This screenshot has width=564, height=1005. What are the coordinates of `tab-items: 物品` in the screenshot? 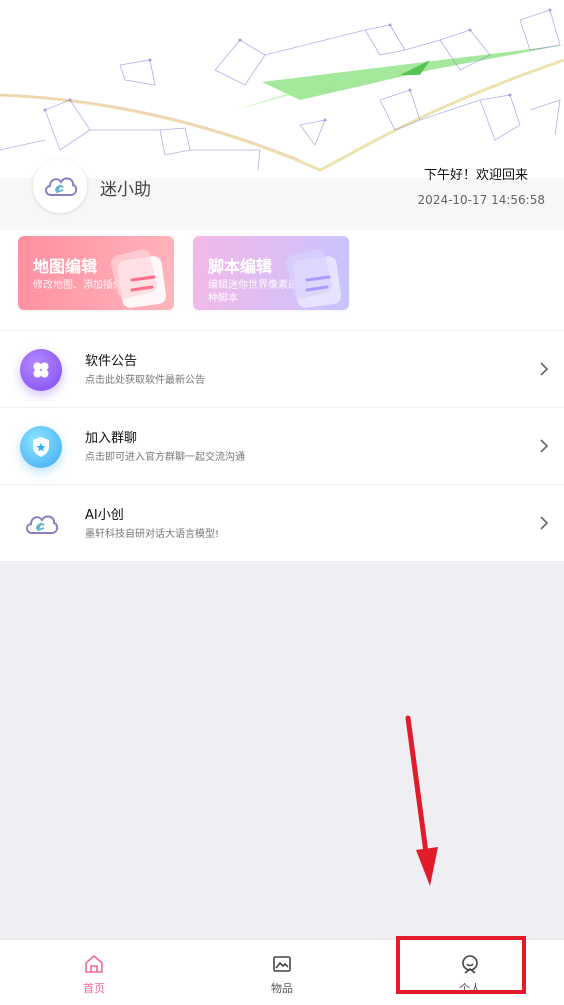 It's located at (282, 972).